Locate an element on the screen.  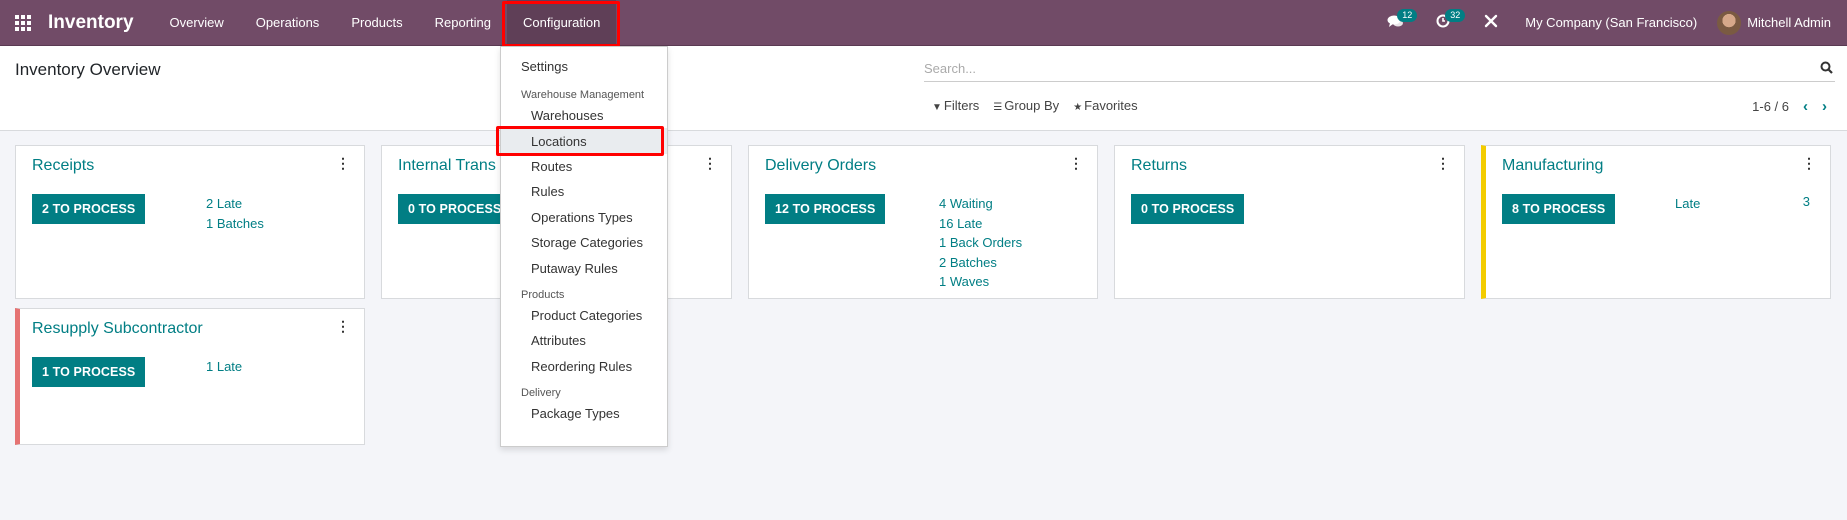
to-process-button: 1 TO PROCESS is located at coordinates (89, 372).